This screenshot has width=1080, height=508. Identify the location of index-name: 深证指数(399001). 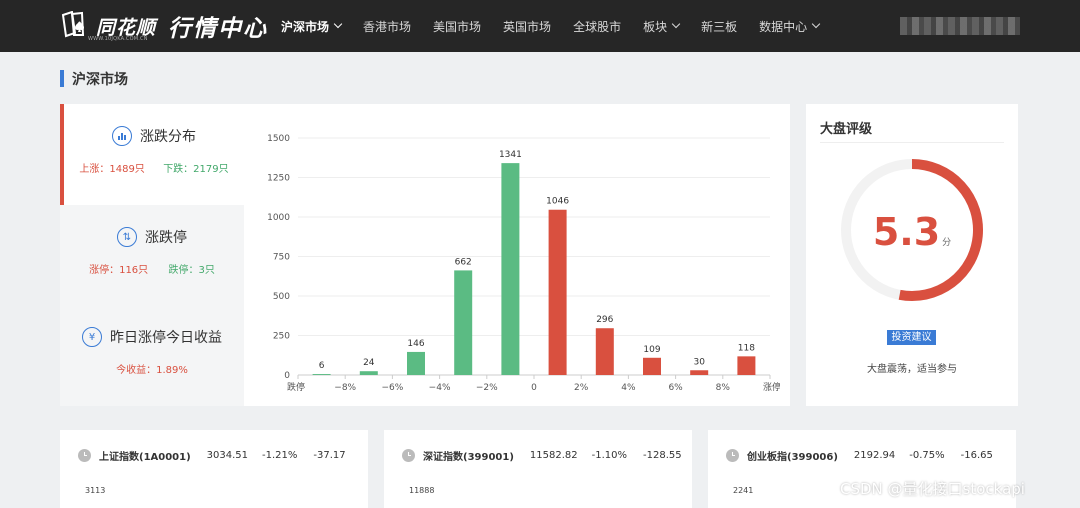
(468, 457).